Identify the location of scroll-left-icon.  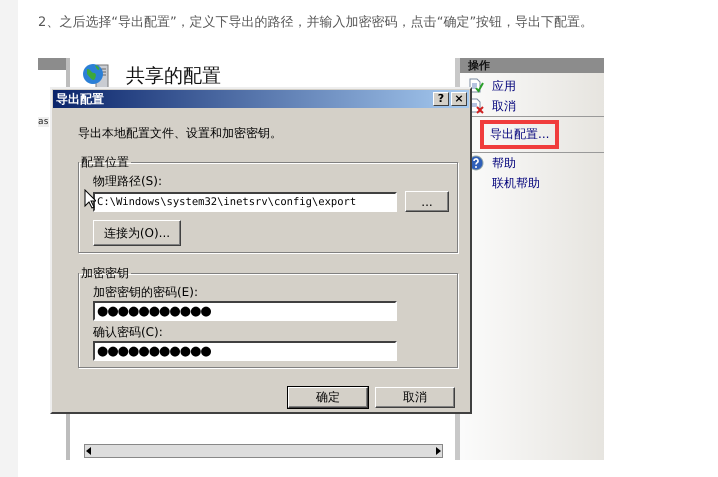
(89, 451).